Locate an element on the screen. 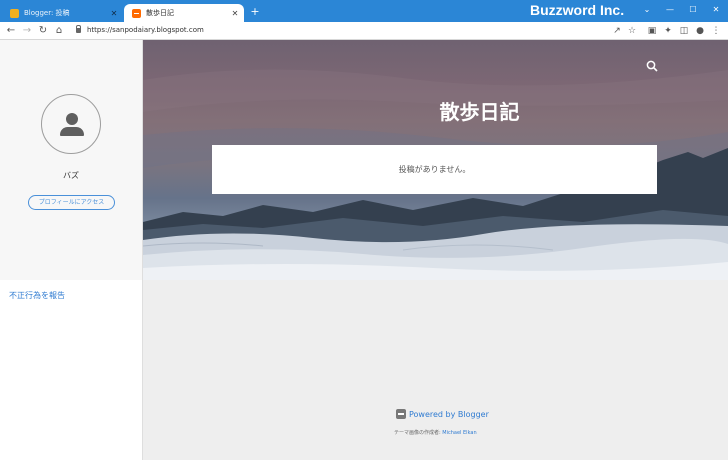 The image size is (728, 460). powered-by-link: Powered by Blogger is located at coordinates (449, 414).